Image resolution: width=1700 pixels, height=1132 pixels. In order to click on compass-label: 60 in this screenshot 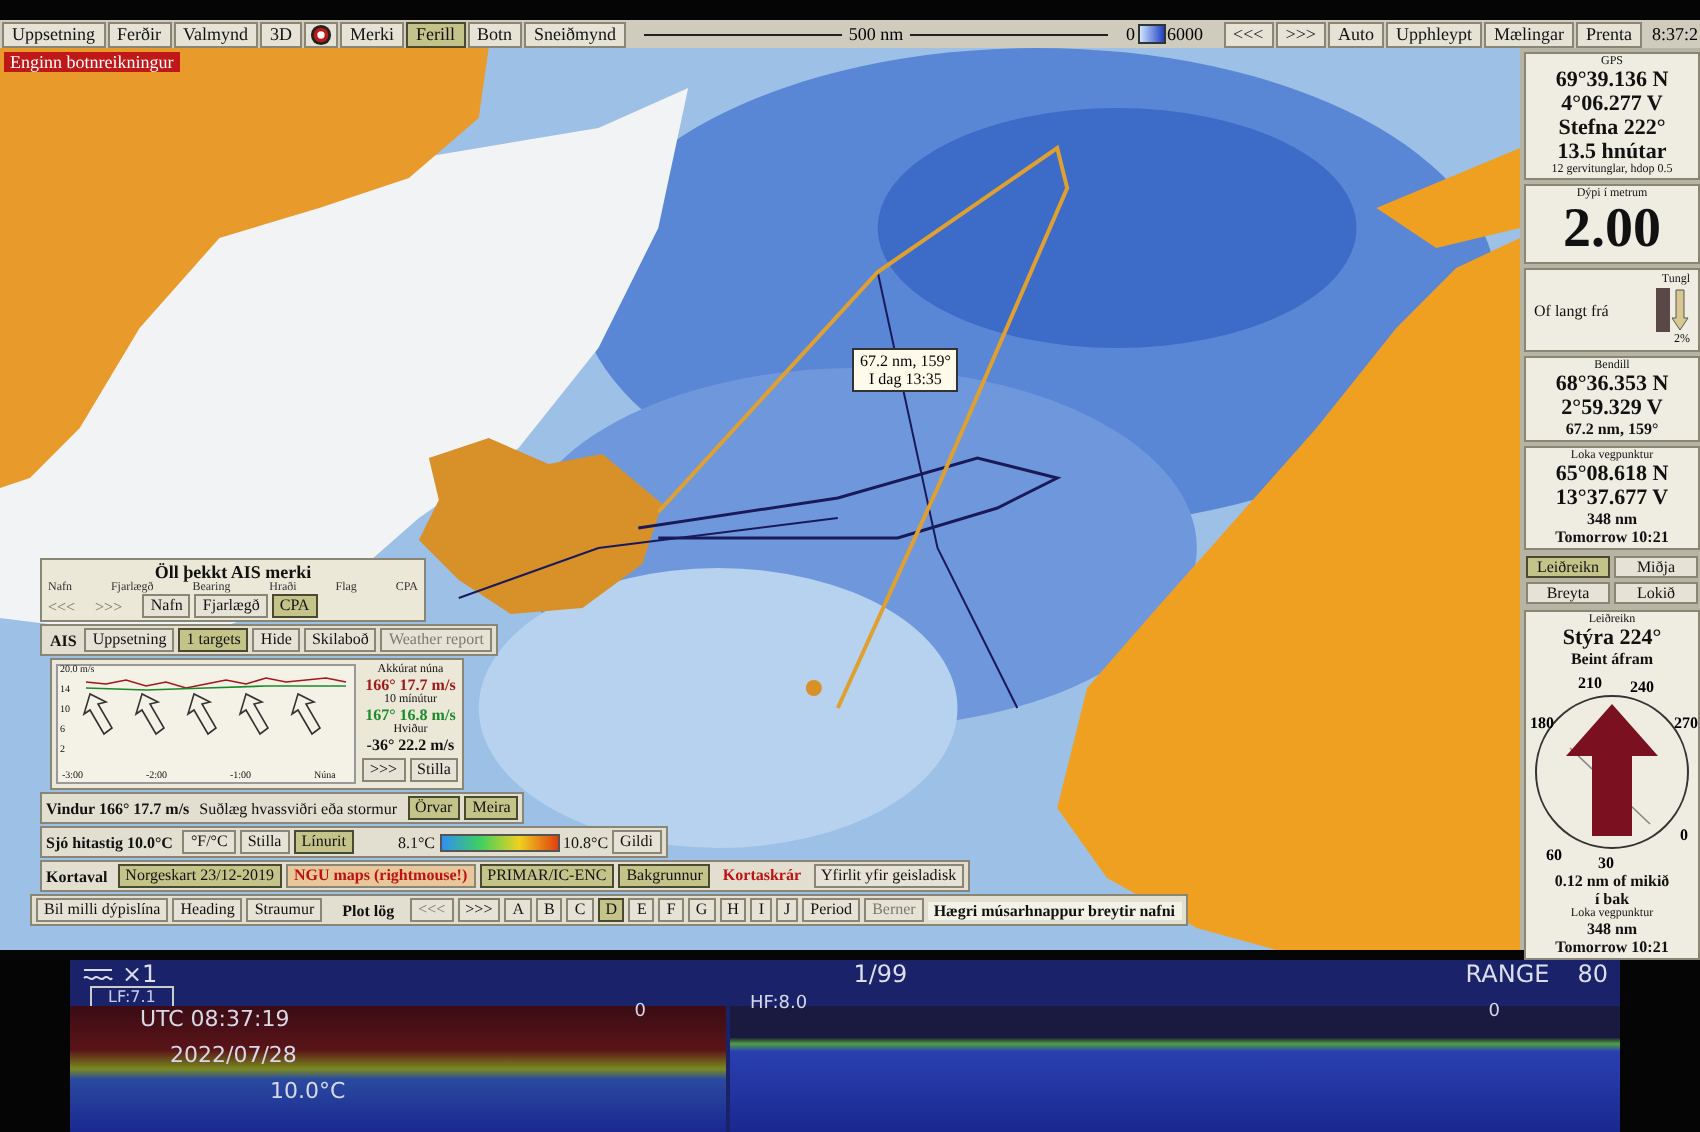, I will do `click(1554, 855)`.